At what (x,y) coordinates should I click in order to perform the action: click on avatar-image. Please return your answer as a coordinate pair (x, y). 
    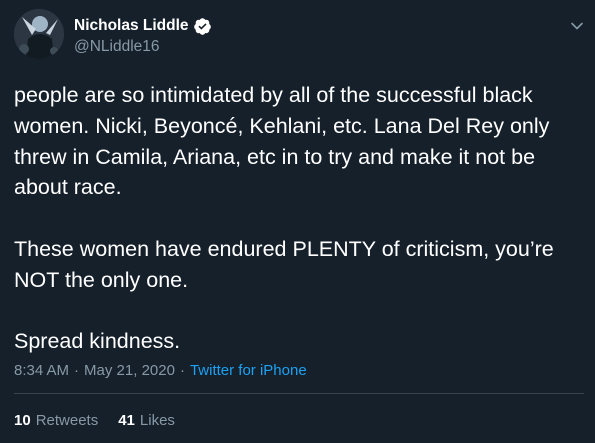
    Looking at the image, I should click on (39, 34).